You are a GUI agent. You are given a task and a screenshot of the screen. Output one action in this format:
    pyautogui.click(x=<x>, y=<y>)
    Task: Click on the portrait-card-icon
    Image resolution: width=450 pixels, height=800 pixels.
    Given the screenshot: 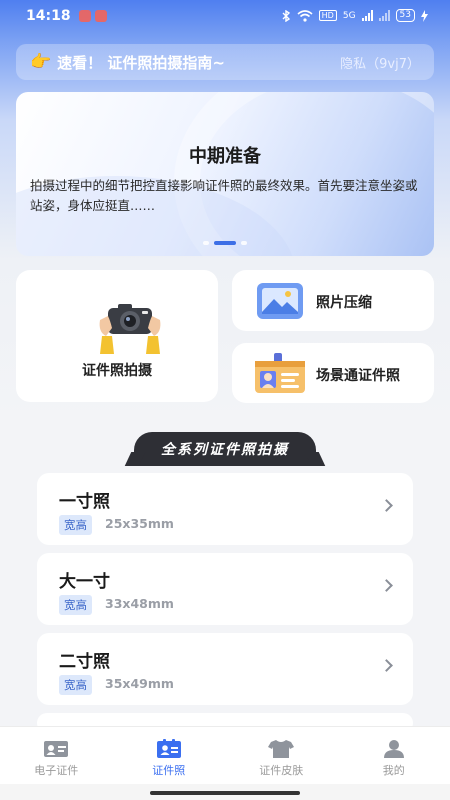 What is the action you would take?
    pyautogui.click(x=168, y=748)
    